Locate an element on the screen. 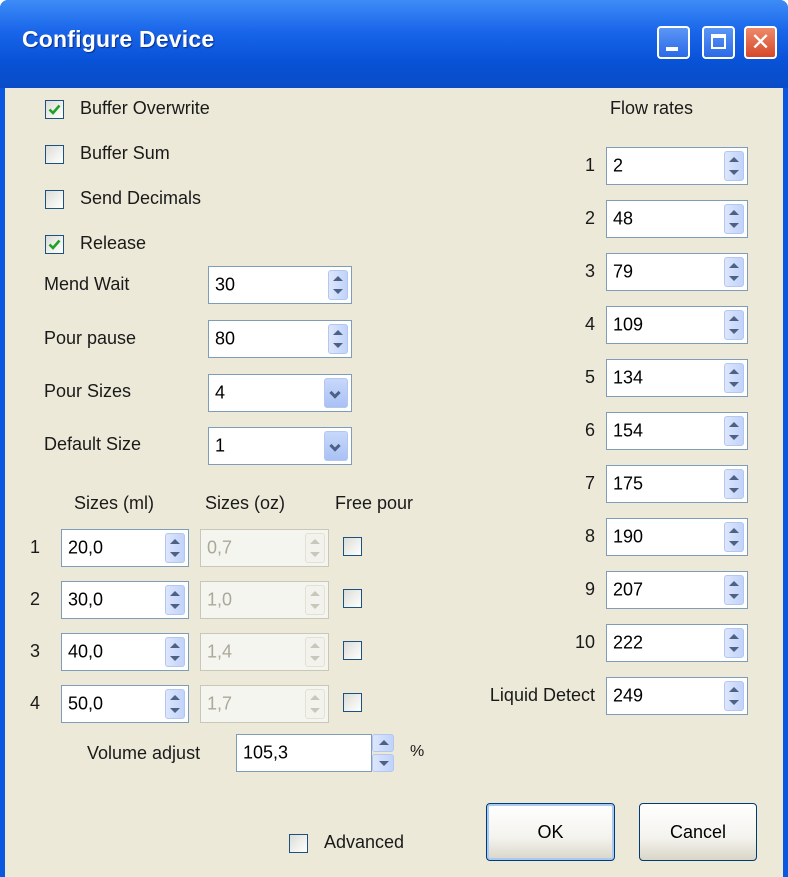 The width and height of the screenshot is (788, 877). volume-down-button is located at coordinates (383, 763).